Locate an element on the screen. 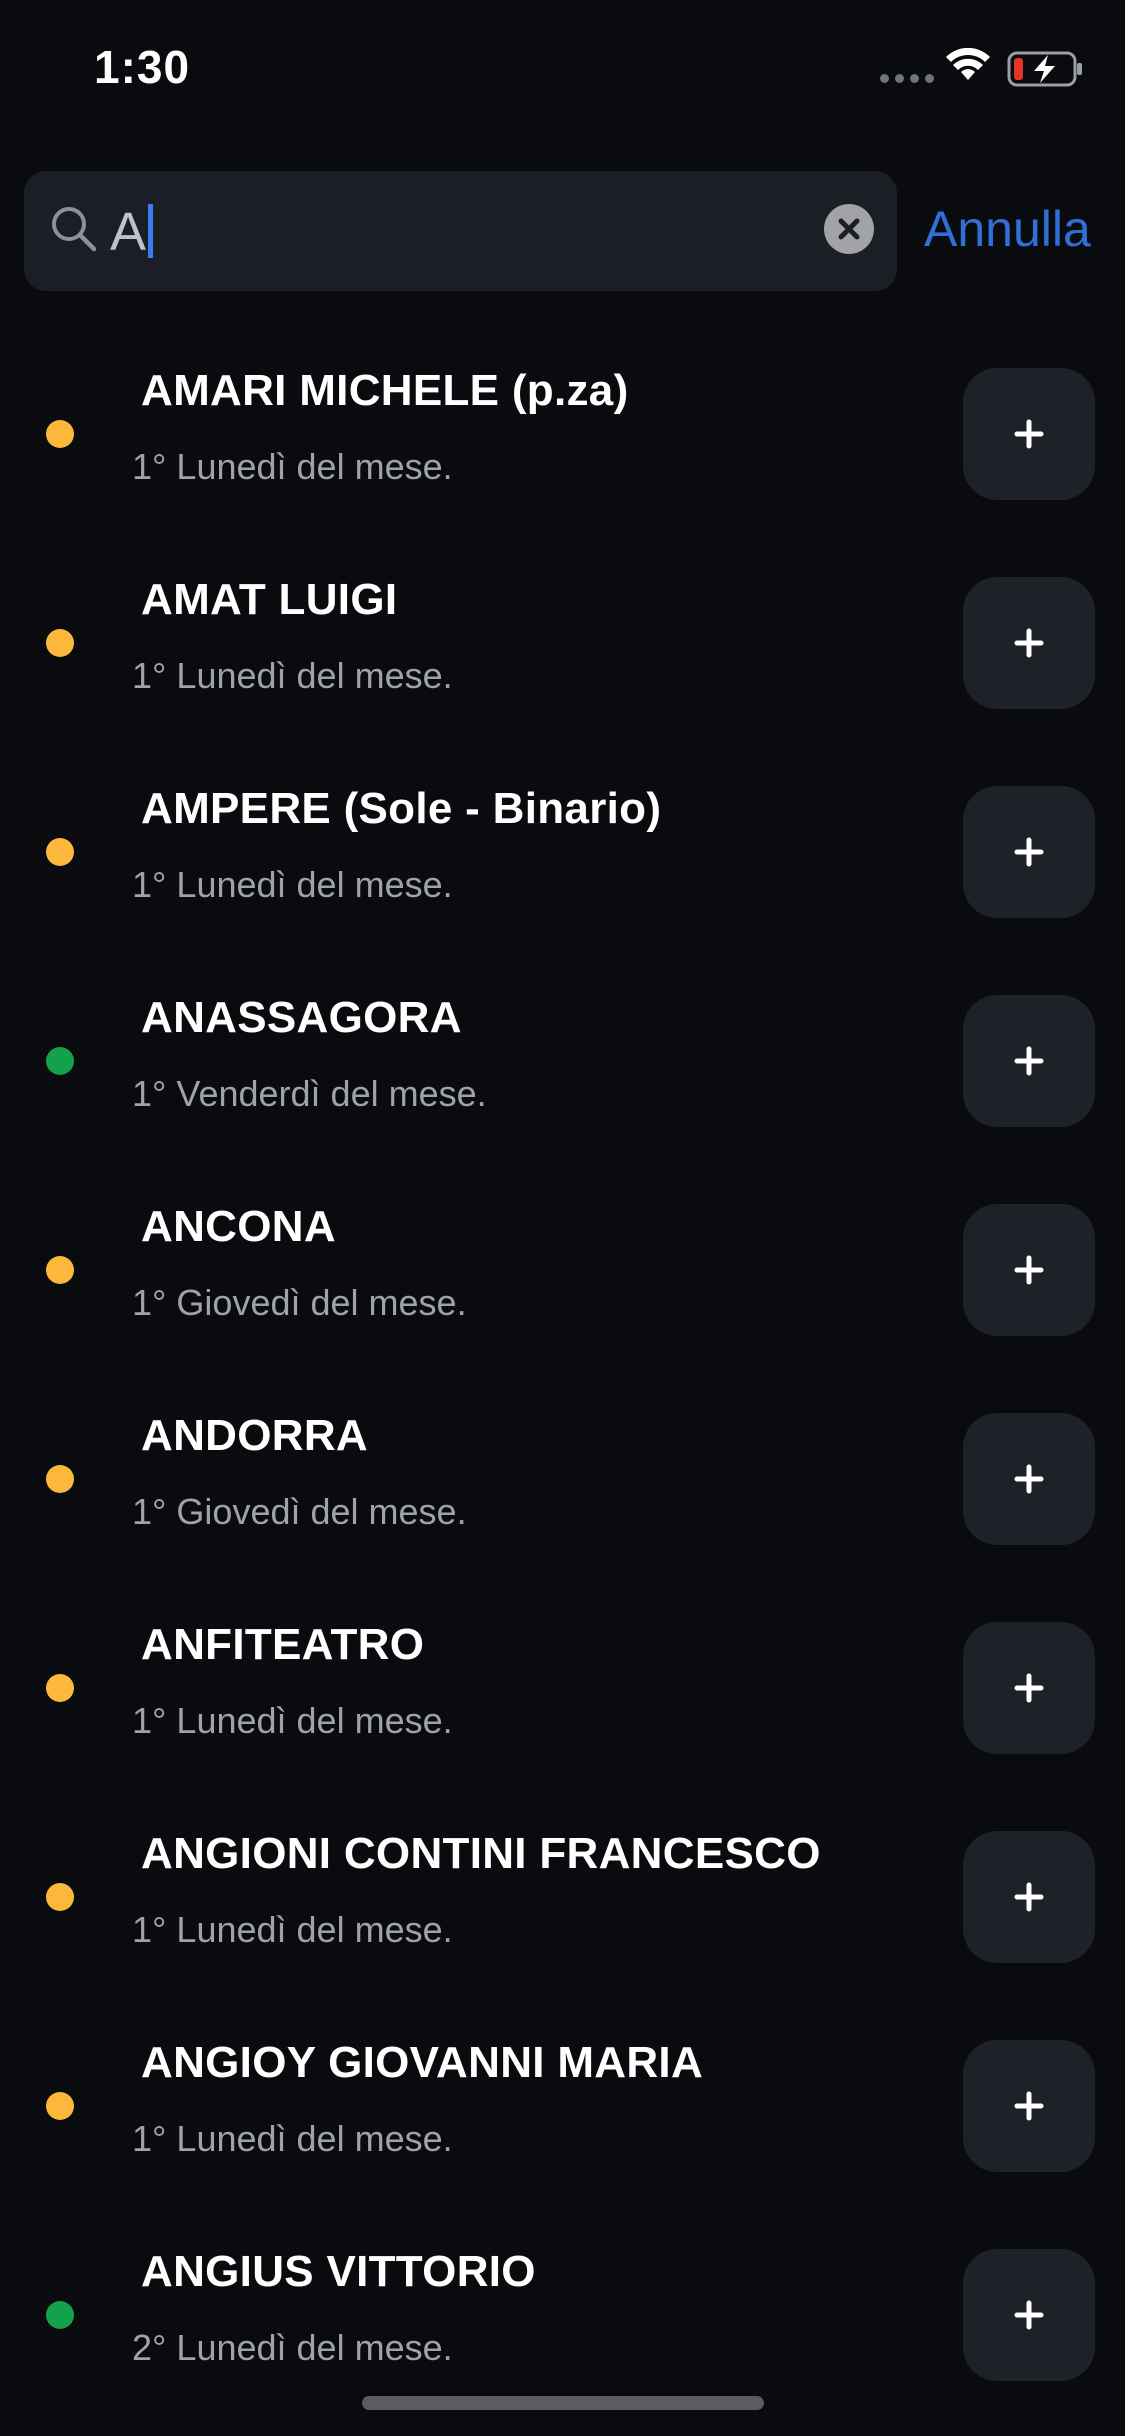 This screenshot has width=1125, height=2436. text-caret is located at coordinates (151, 231).